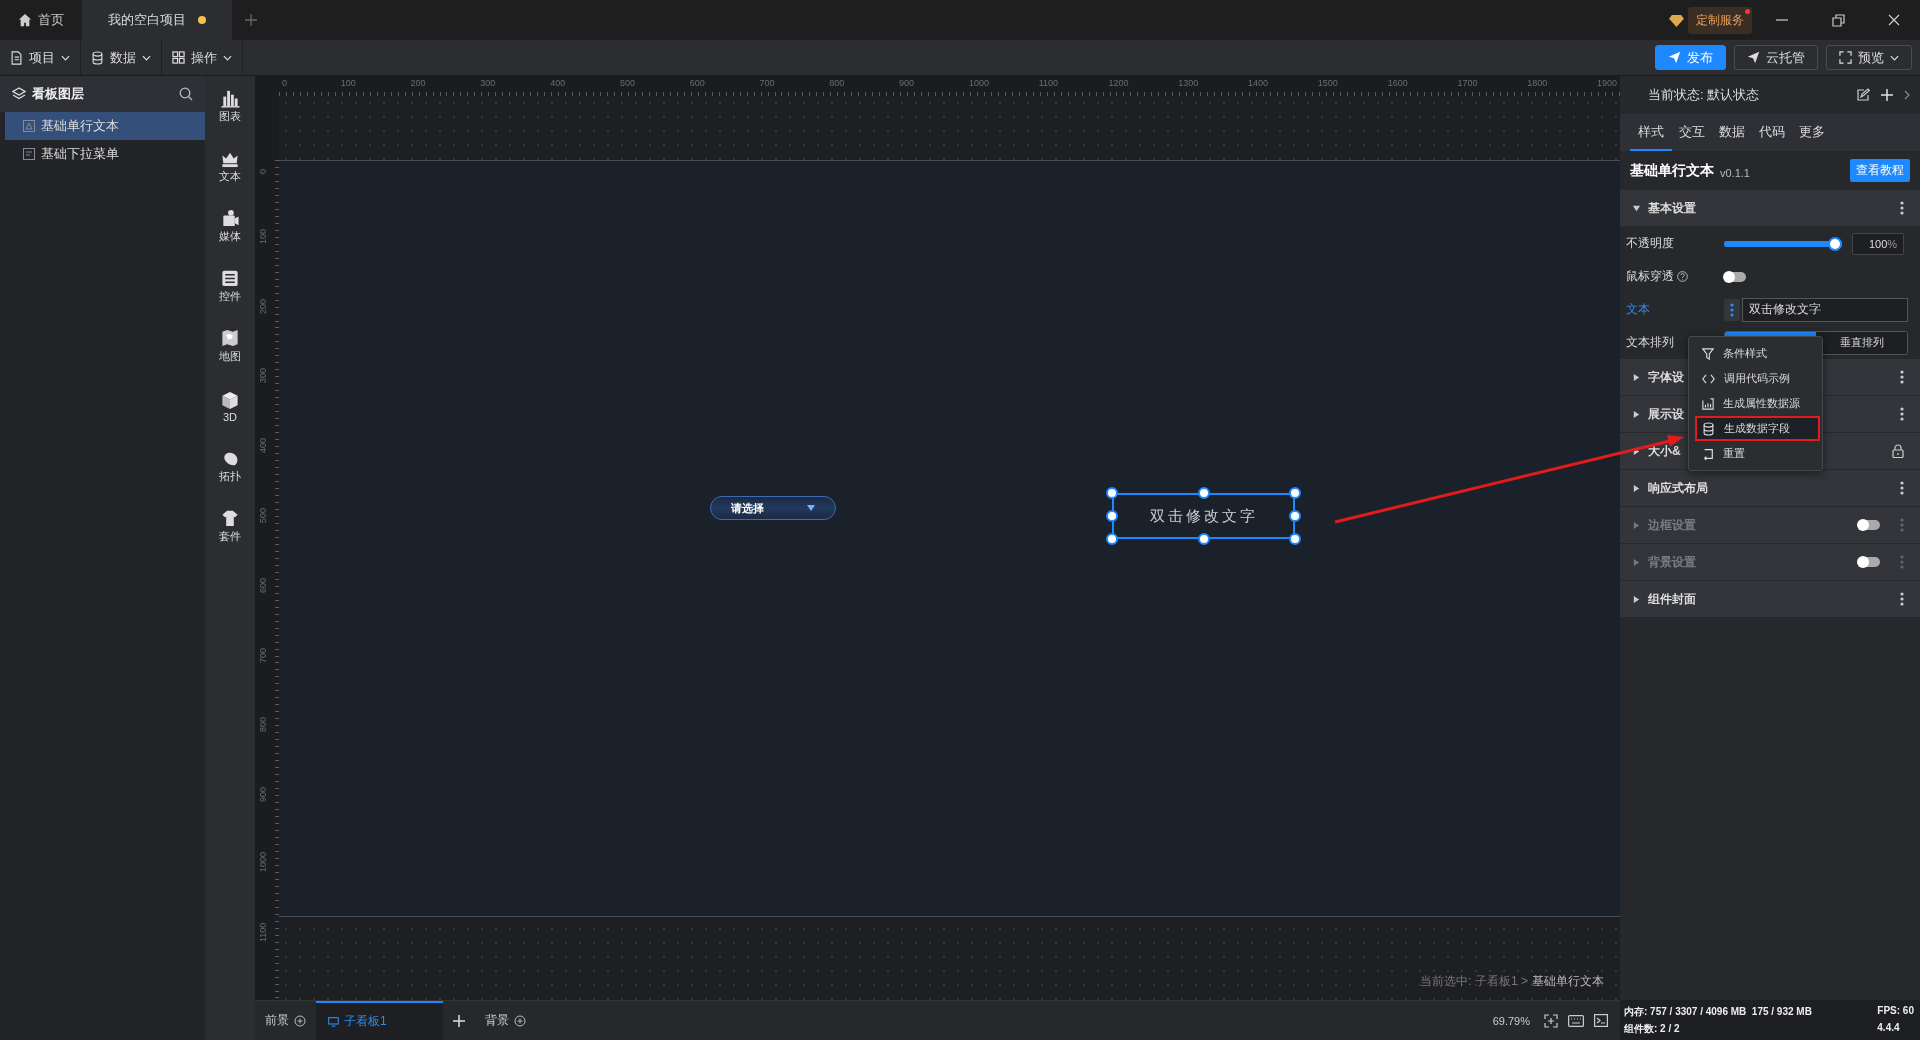 Image resolution: width=1920 pixels, height=1040 pixels. I want to click on selection-current: 基础单行文本, so click(1568, 981).